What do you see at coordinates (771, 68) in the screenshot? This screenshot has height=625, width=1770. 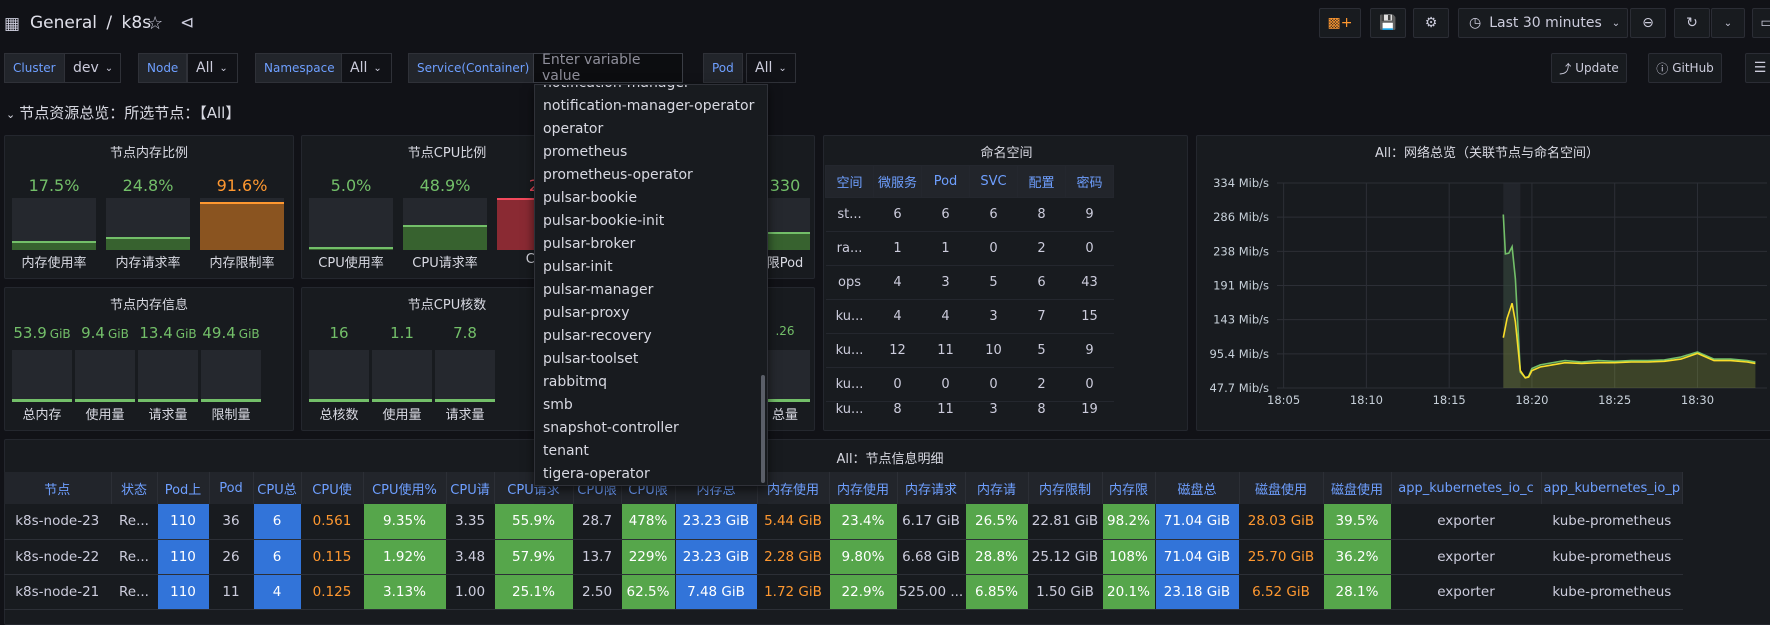 I see `pod-variable-select: All ⌄` at bounding box center [771, 68].